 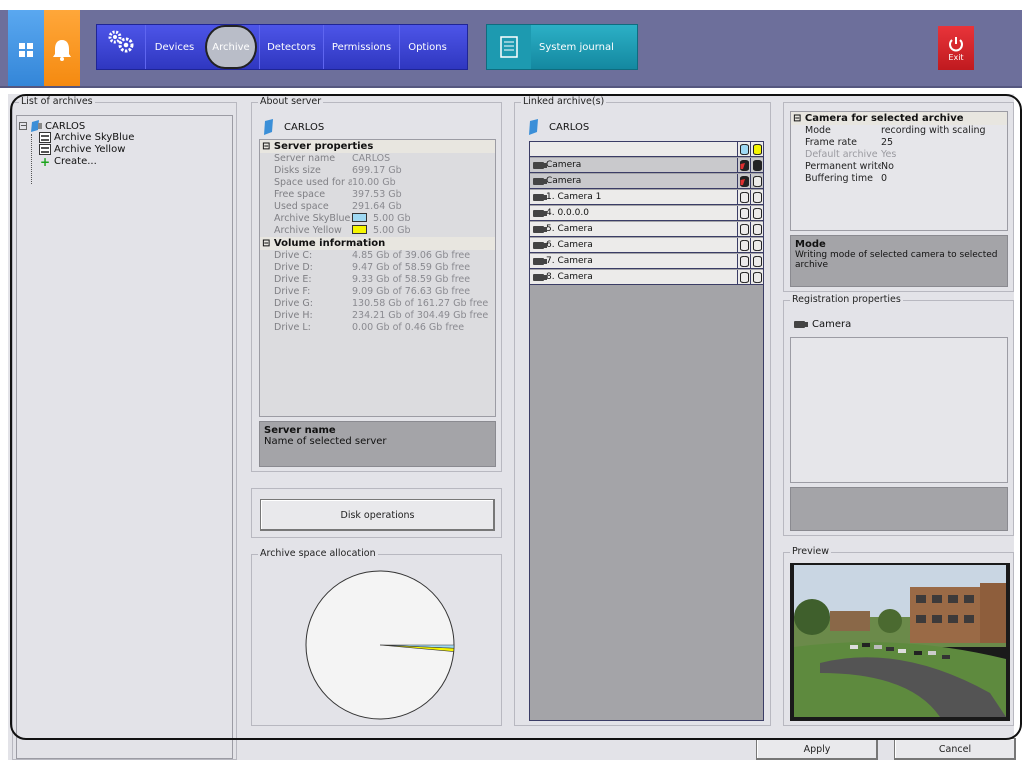 What do you see at coordinates (376, 637) in the screenshot?
I see `space-allocation-panel: Archive space allocation` at bounding box center [376, 637].